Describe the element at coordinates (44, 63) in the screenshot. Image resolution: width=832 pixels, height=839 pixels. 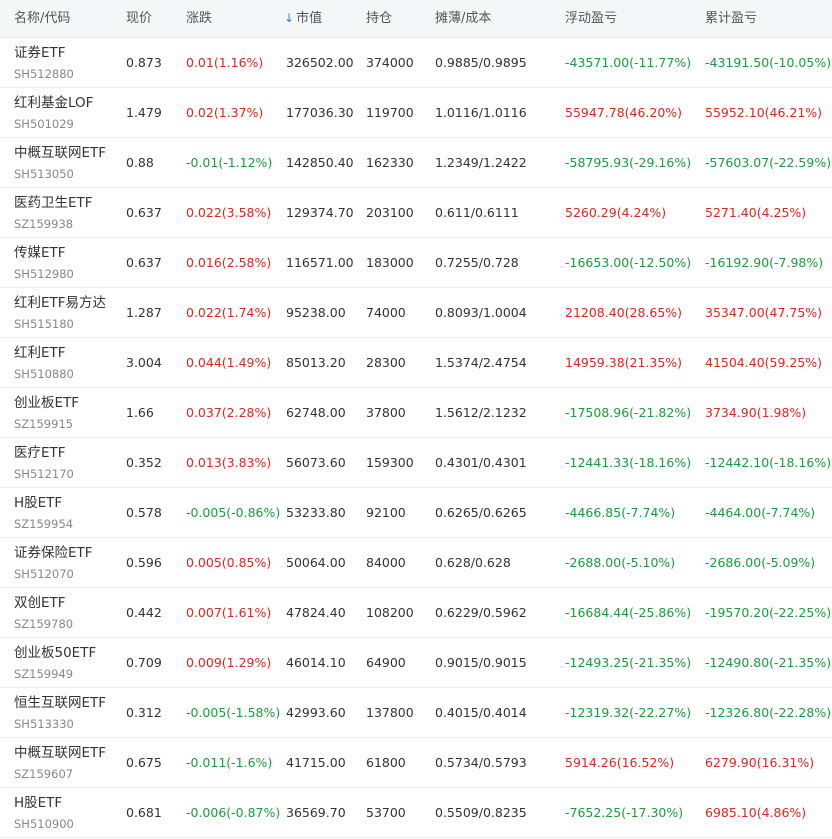
I see `name-code-cell: 证券ETF SH512880` at that location.